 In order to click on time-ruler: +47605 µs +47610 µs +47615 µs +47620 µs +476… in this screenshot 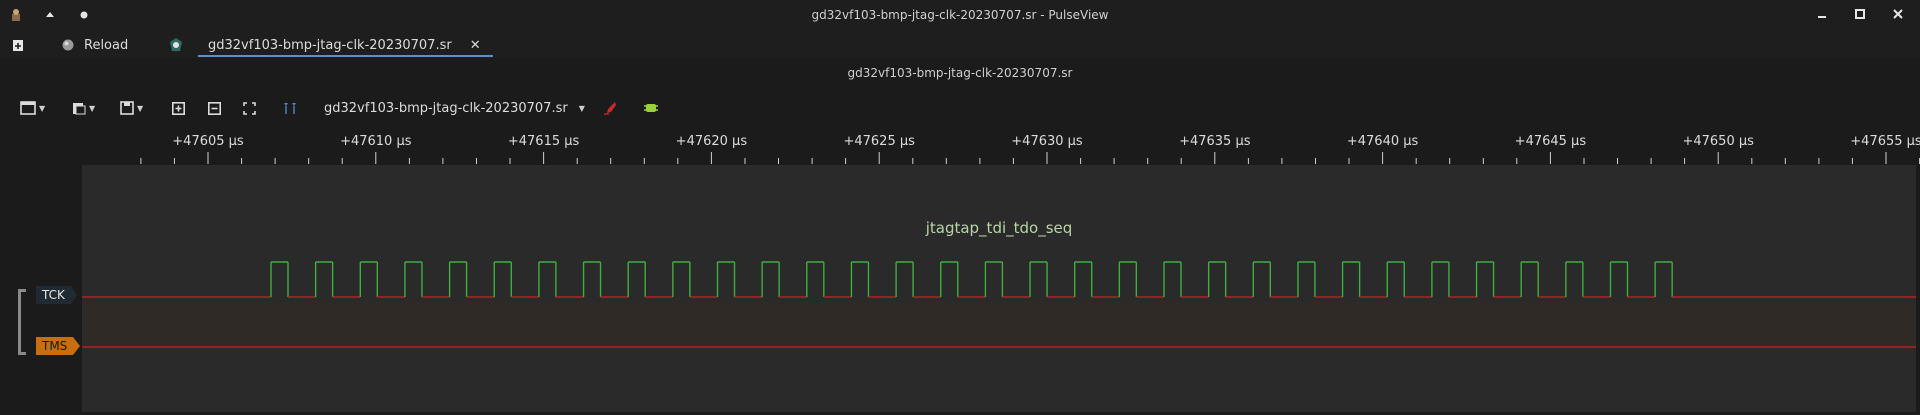, I will do `click(1001, 146)`.